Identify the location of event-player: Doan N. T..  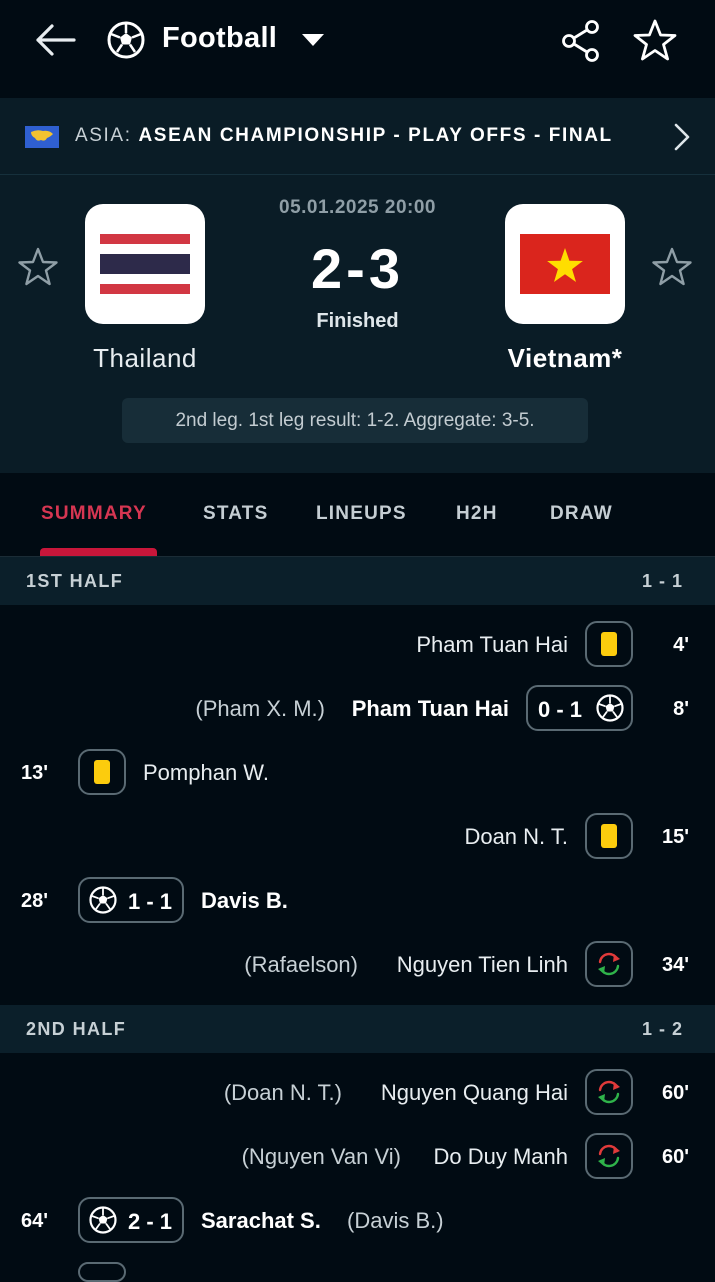
(516, 837).